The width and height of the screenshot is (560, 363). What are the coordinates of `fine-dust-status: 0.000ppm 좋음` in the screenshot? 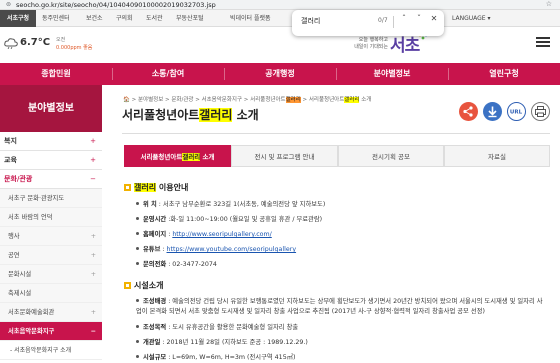 It's located at (74, 48).